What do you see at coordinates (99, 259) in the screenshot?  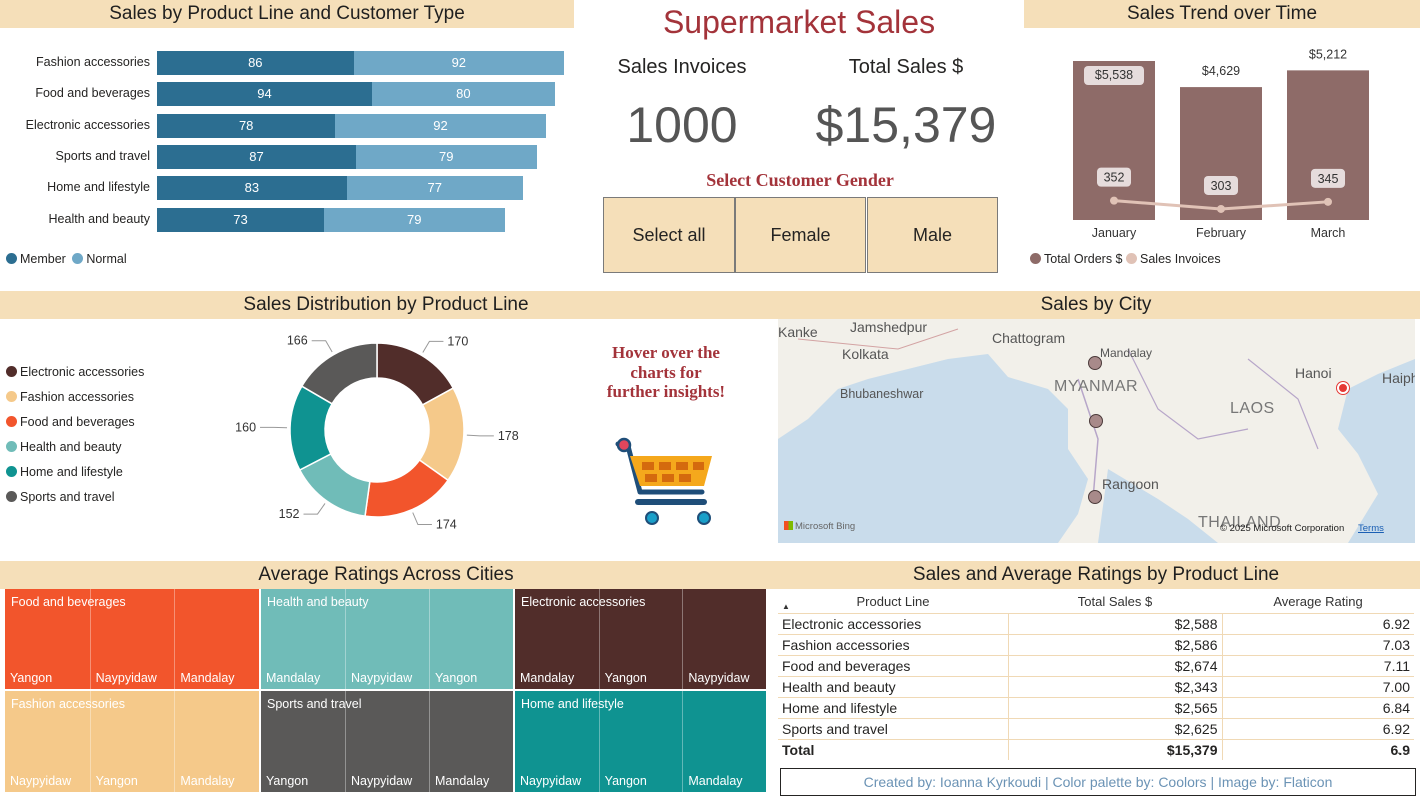 I see `legend-normal: Normal` at bounding box center [99, 259].